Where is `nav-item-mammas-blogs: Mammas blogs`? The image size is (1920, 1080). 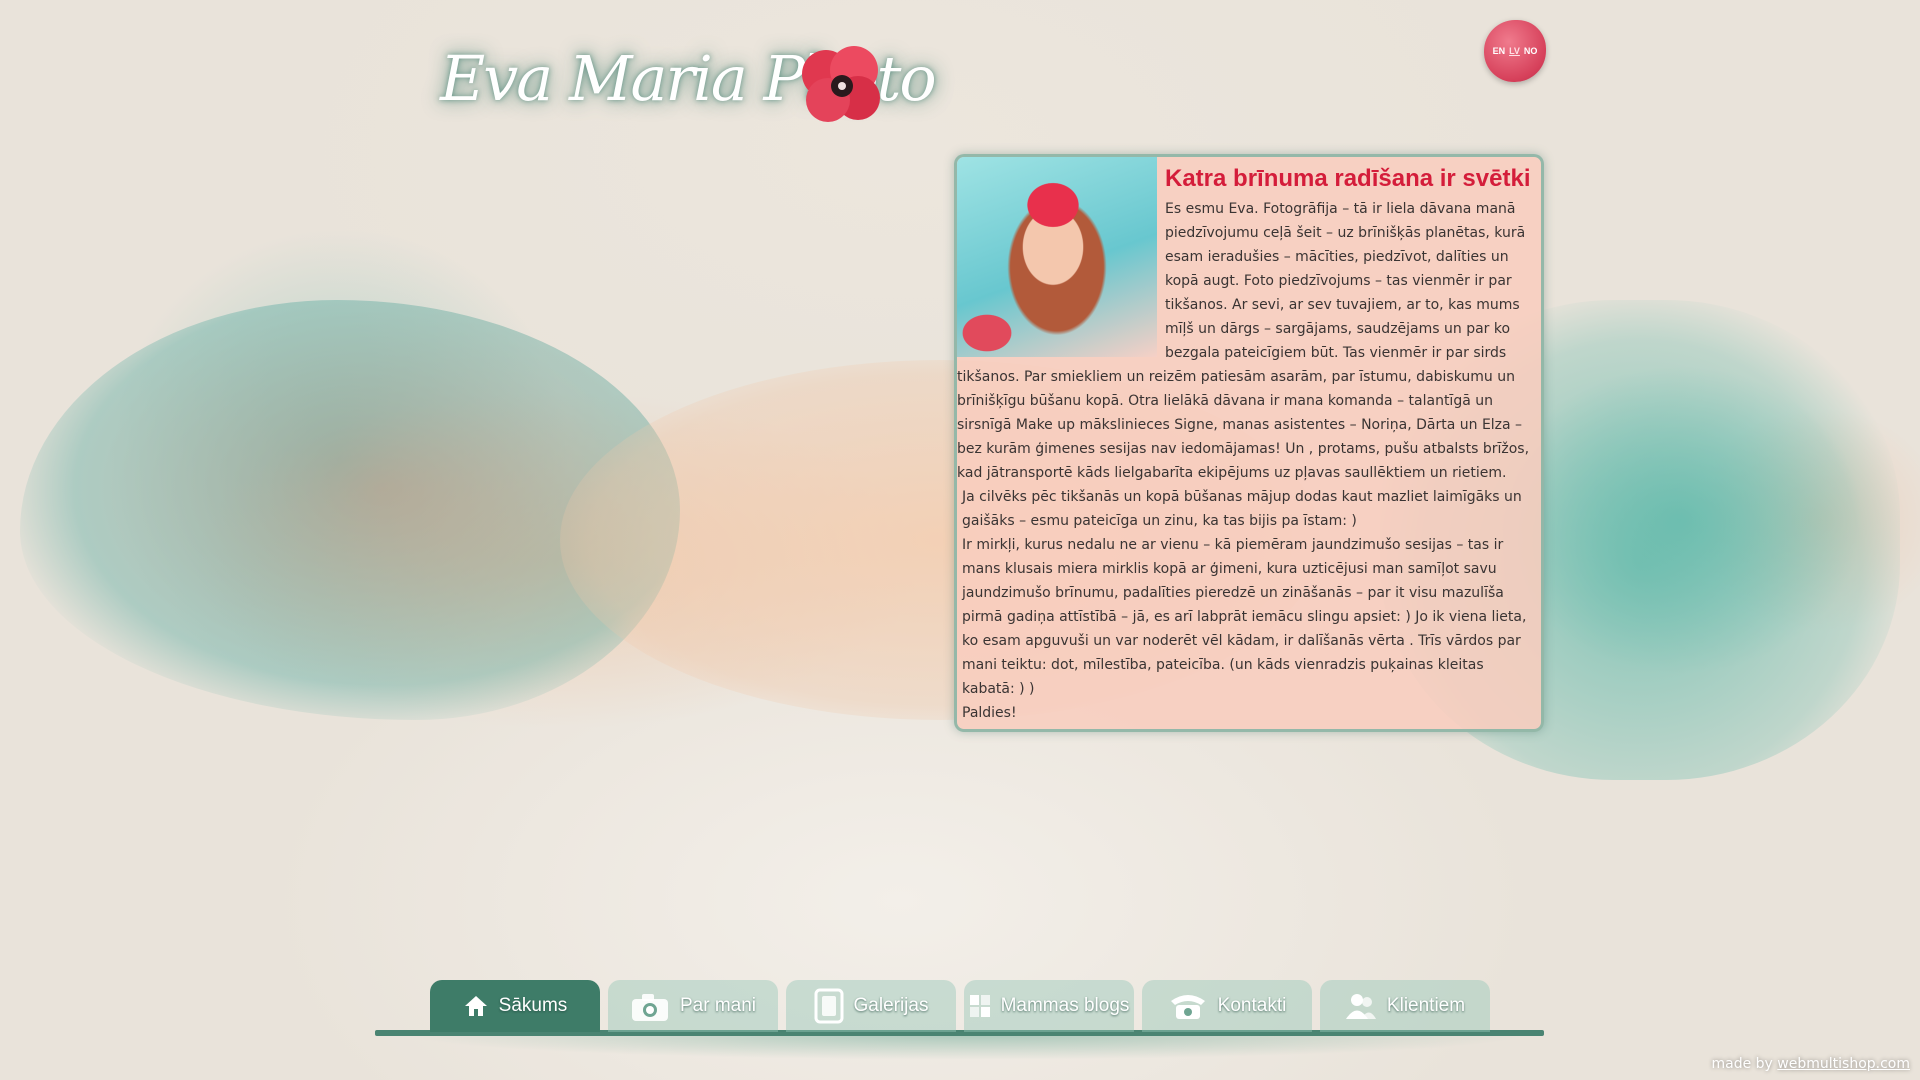
nav-item-mammas-blogs: Mammas blogs is located at coordinates (1049, 1006).